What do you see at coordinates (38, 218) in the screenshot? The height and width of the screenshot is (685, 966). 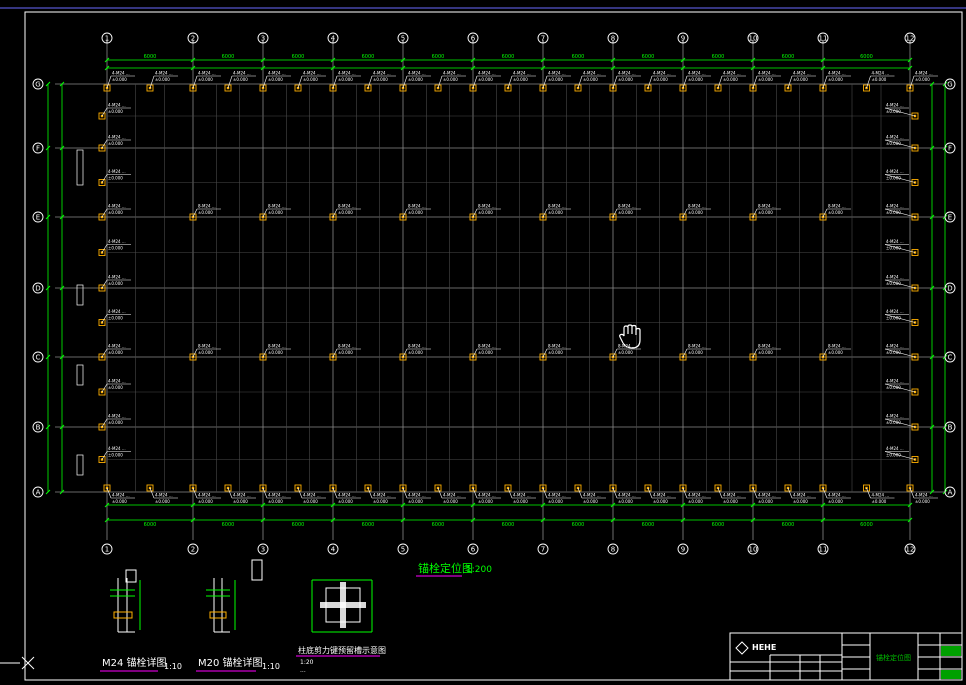 I see `axis-label: E` at bounding box center [38, 218].